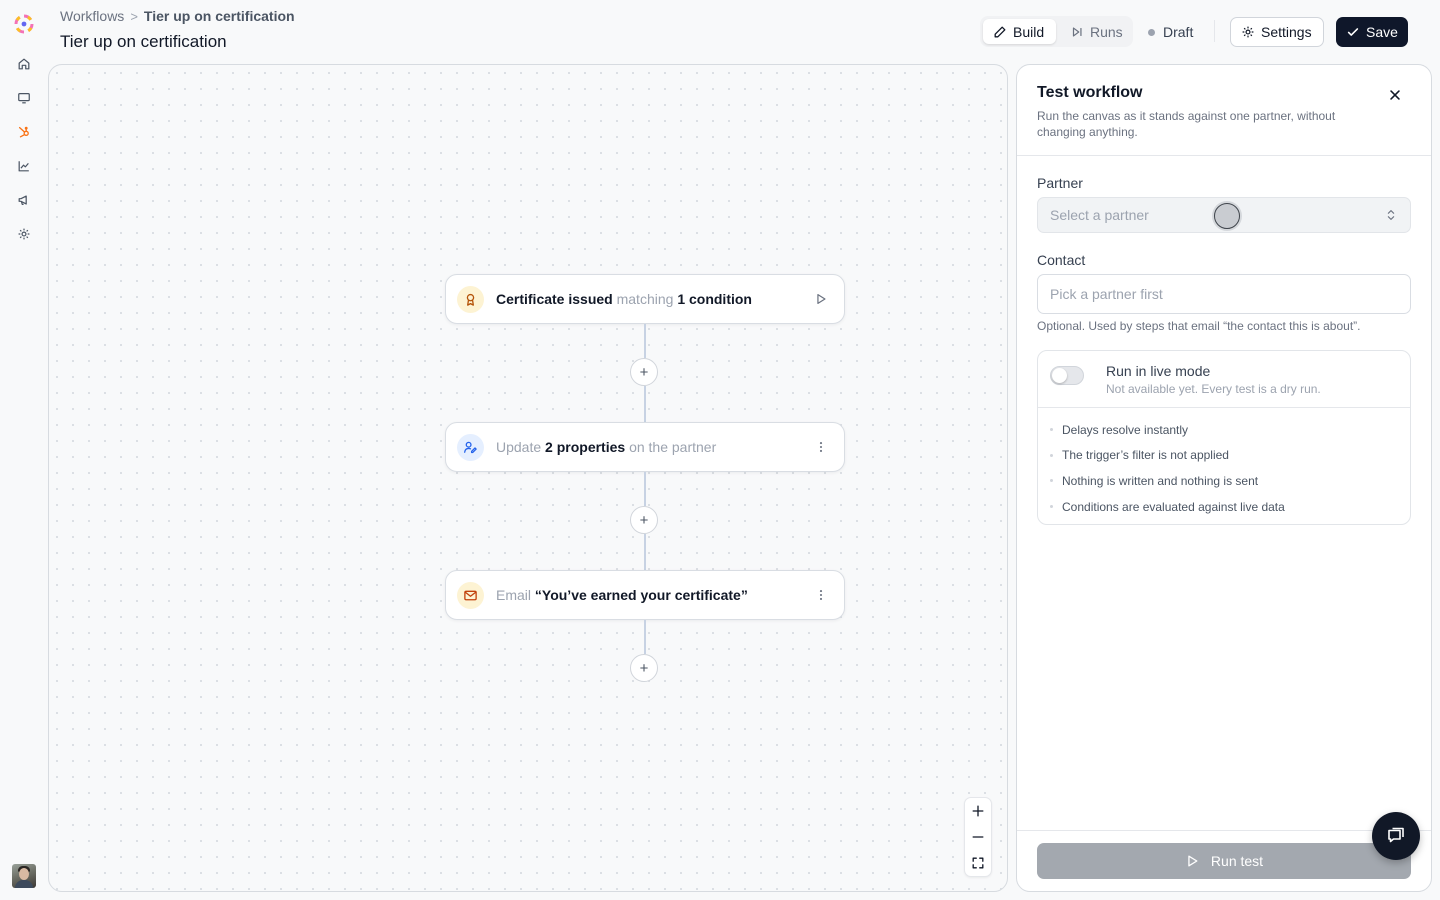 Image resolution: width=1440 pixels, height=900 pixels. I want to click on trigger-node-condition: 1 condition, so click(714, 299).